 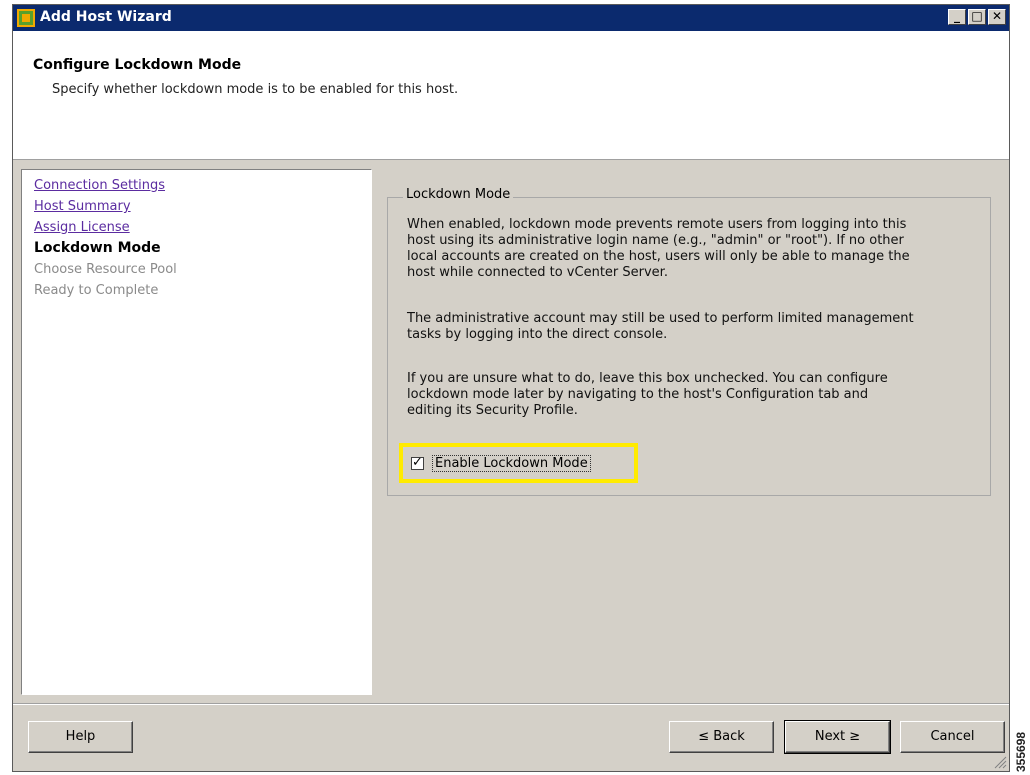 What do you see at coordinates (1000, 762) in the screenshot?
I see `resize-grip-icon` at bounding box center [1000, 762].